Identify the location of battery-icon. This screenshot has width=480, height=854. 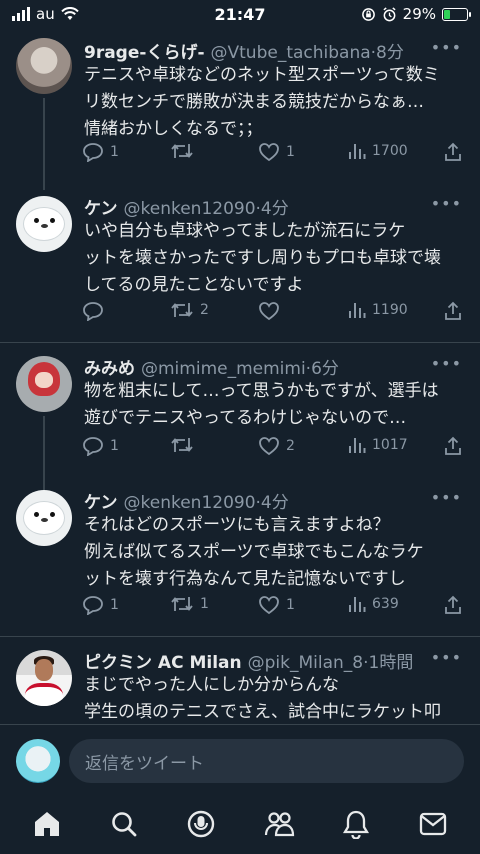
(456, 14).